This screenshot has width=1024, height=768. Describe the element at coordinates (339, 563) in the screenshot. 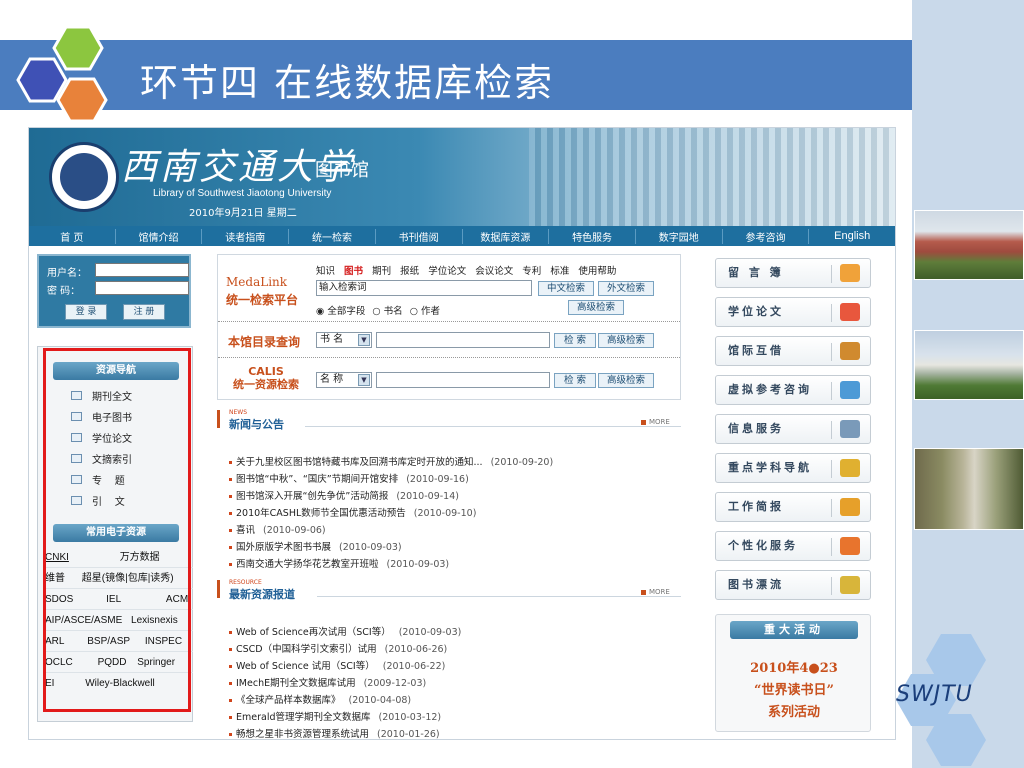

I see `news-item: 西南交通大学扬华花艺教室开班啦 (2010-09-03)` at that location.